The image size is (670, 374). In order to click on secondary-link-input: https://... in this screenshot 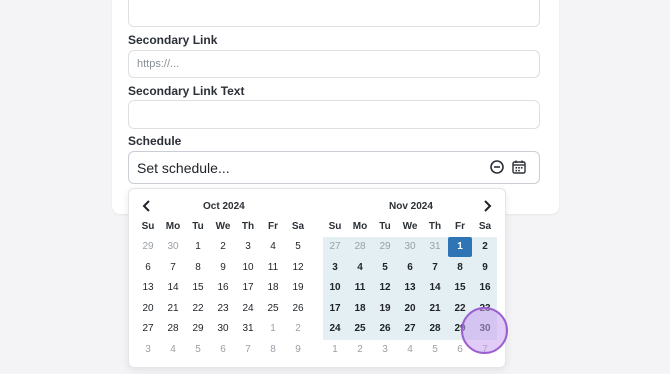, I will do `click(334, 64)`.